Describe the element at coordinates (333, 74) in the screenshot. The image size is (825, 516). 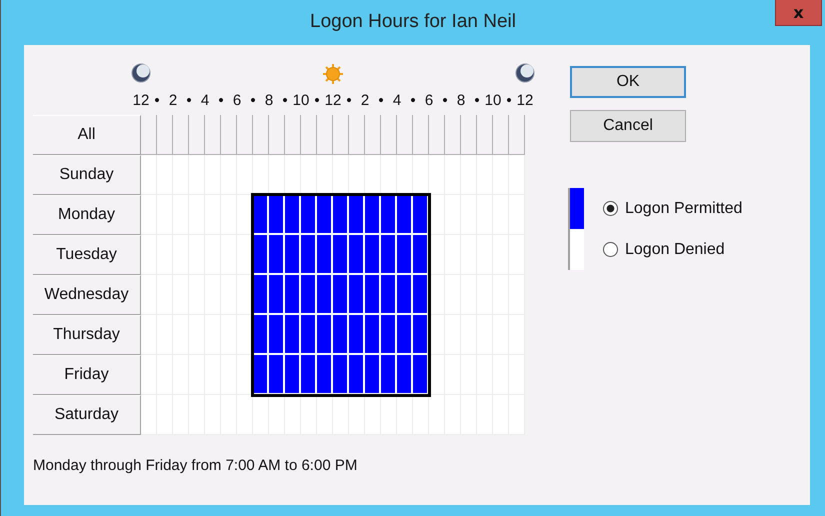
I see `sun-icon` at that location.